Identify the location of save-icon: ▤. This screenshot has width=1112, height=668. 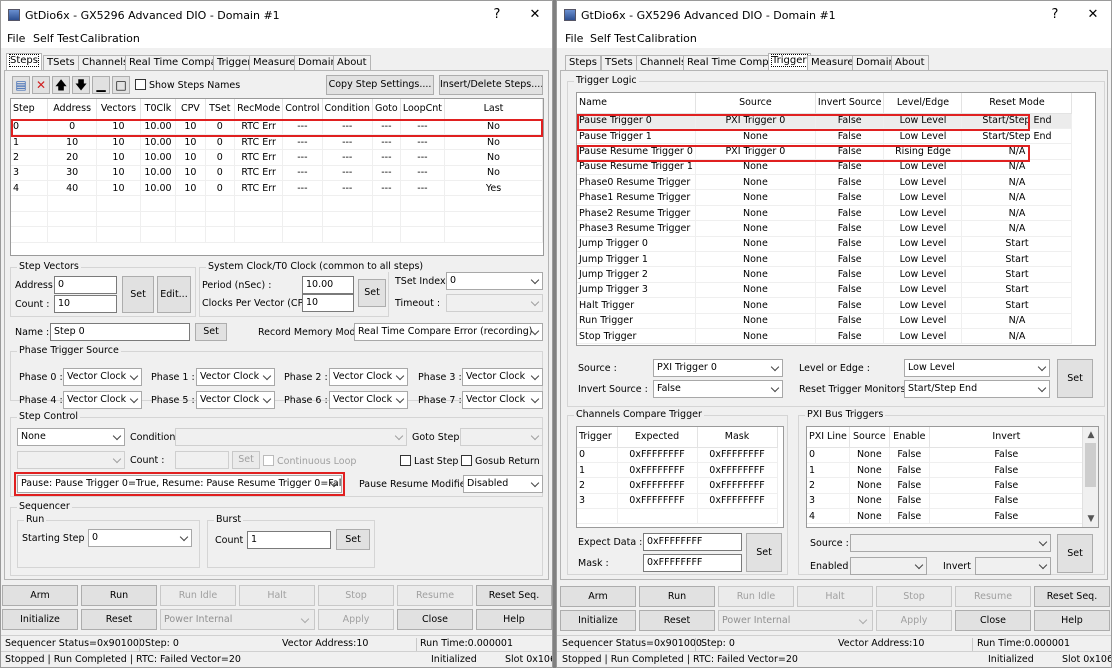
(21, 85).